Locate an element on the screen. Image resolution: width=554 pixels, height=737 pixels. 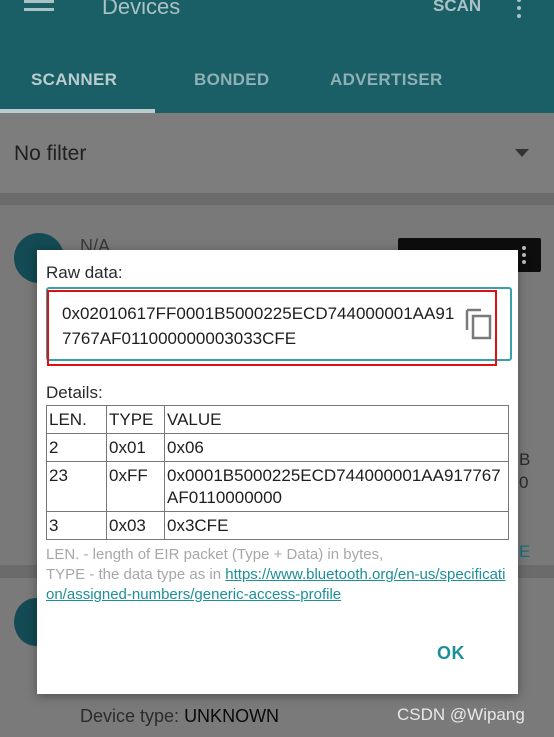
row-len: 23 is located at coordinates (76, 486).